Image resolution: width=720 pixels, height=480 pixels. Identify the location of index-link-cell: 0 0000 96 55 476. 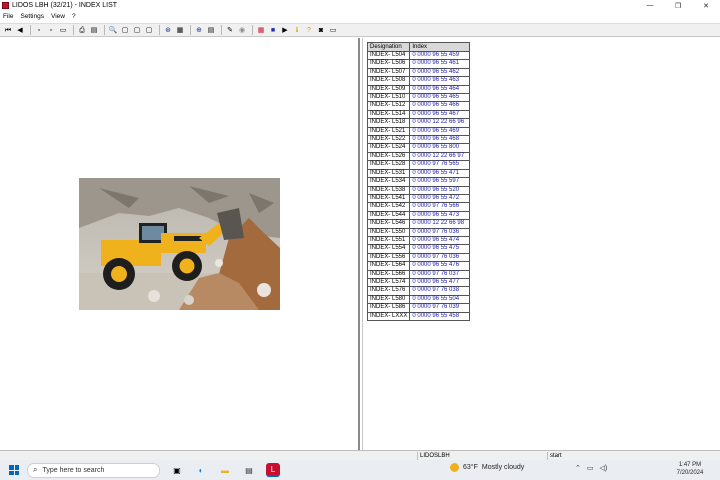
(440, 266).